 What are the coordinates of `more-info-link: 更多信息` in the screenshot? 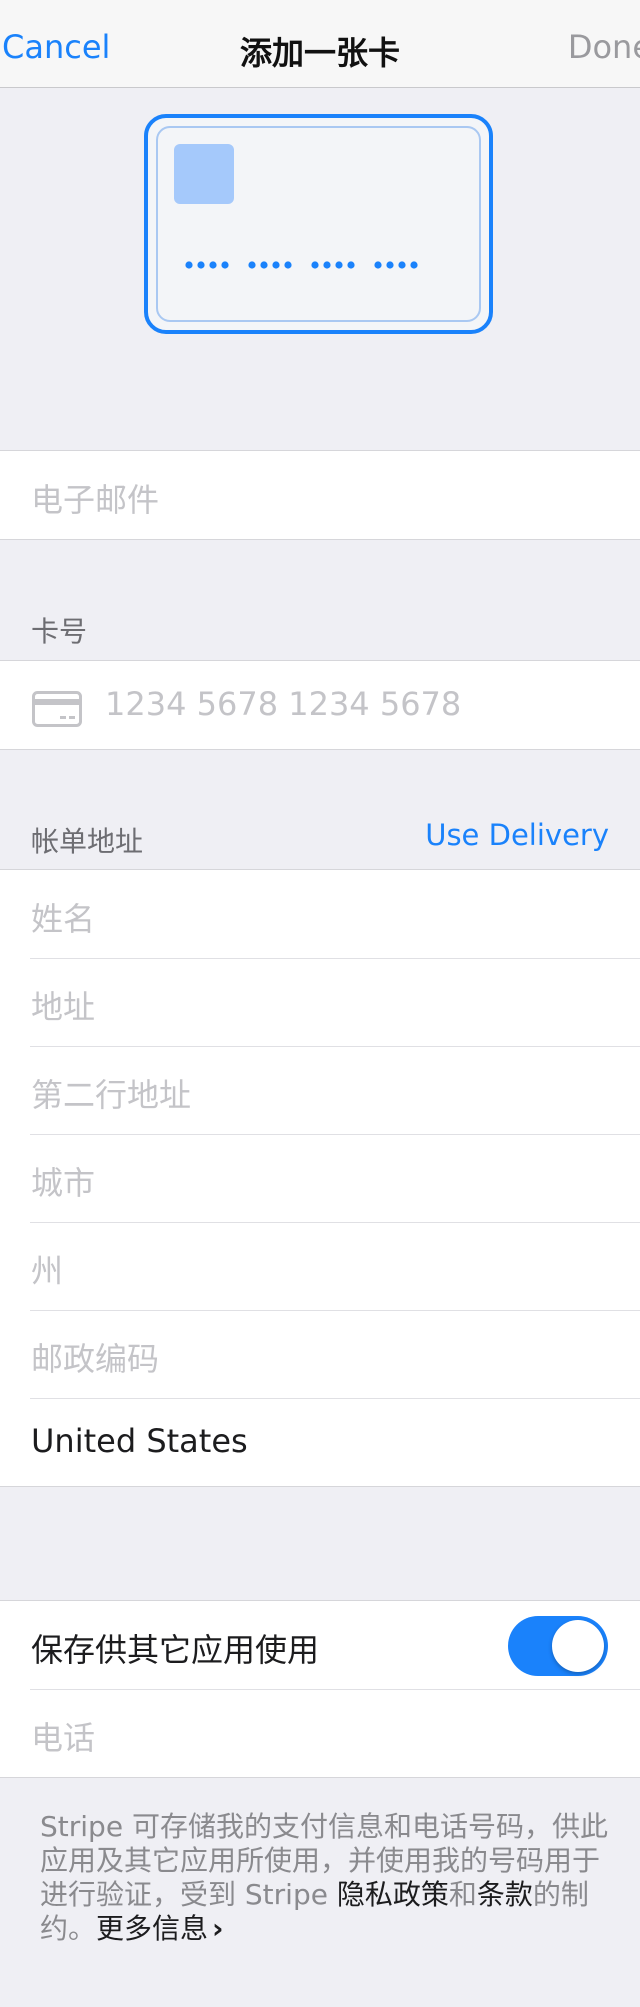 It's located at (152, 1928).